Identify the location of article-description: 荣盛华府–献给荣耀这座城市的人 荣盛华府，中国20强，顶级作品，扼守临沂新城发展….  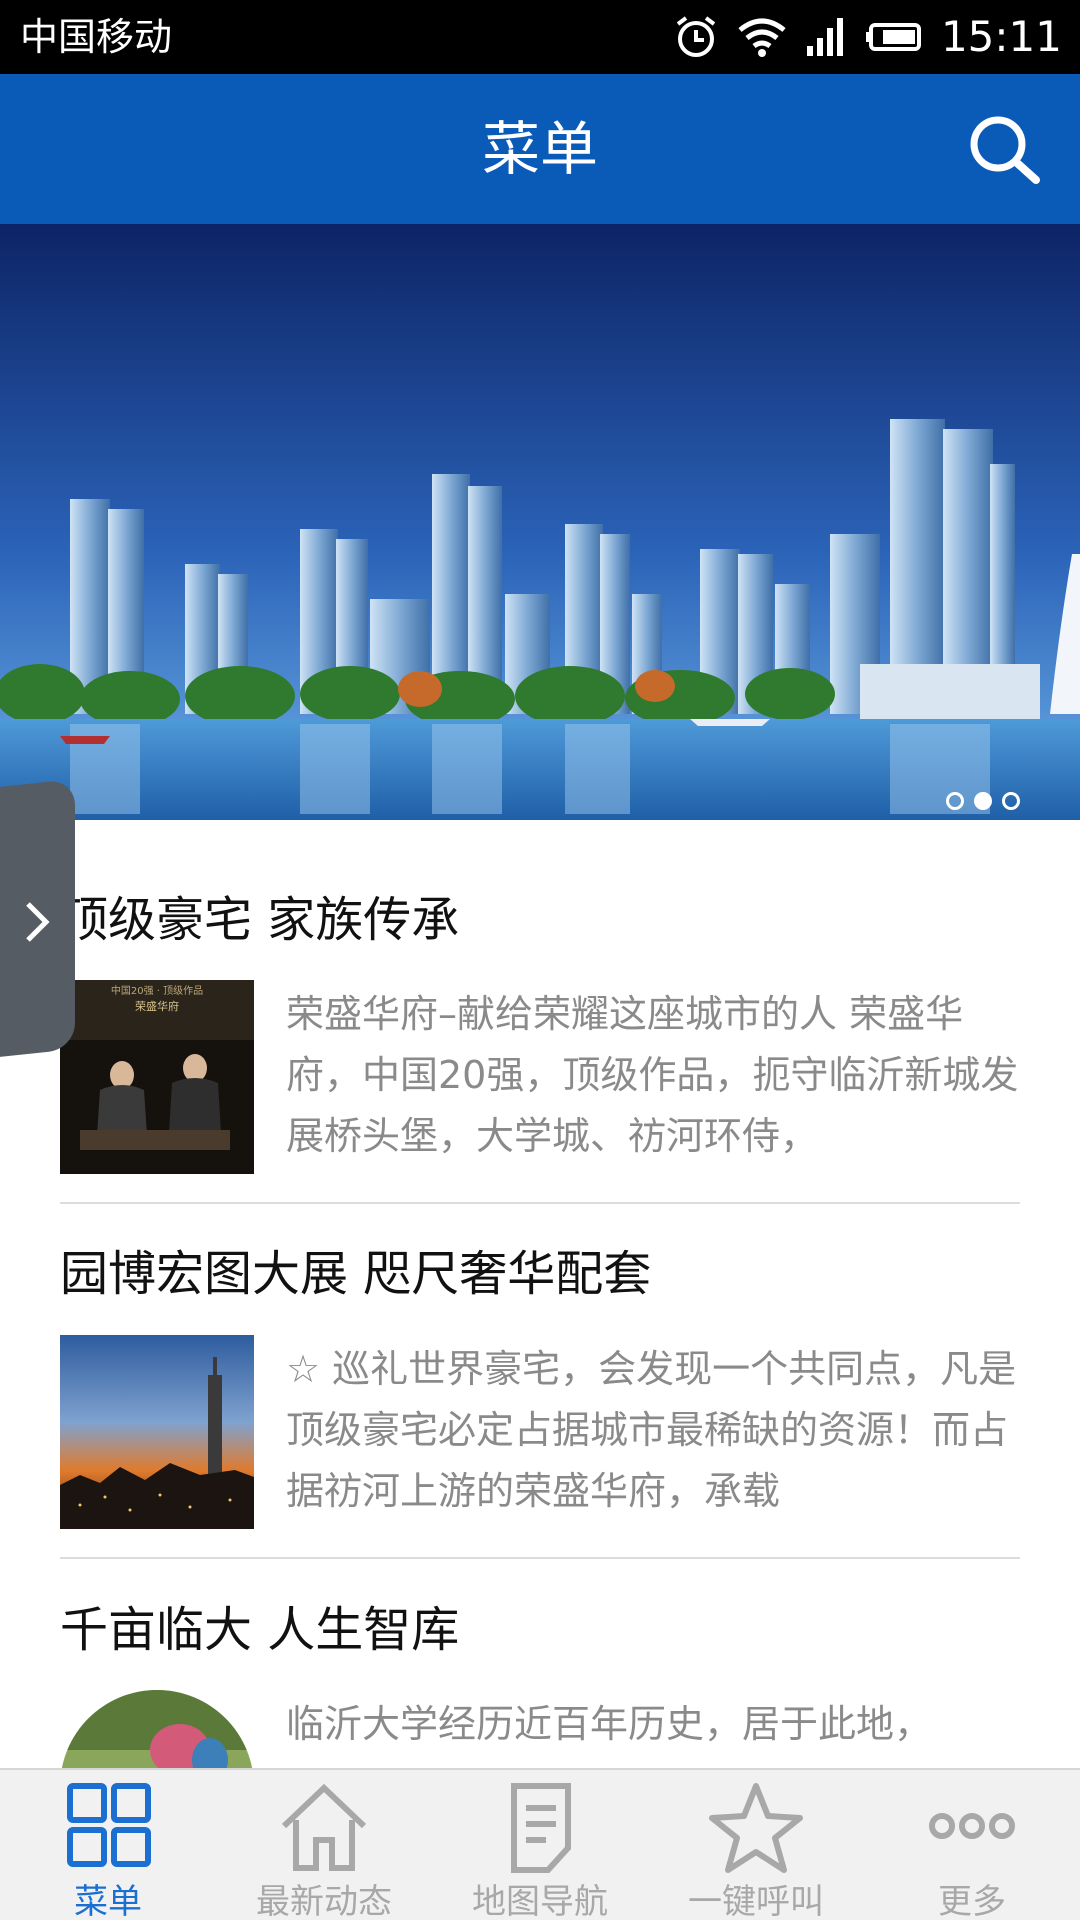
(652, 1075).